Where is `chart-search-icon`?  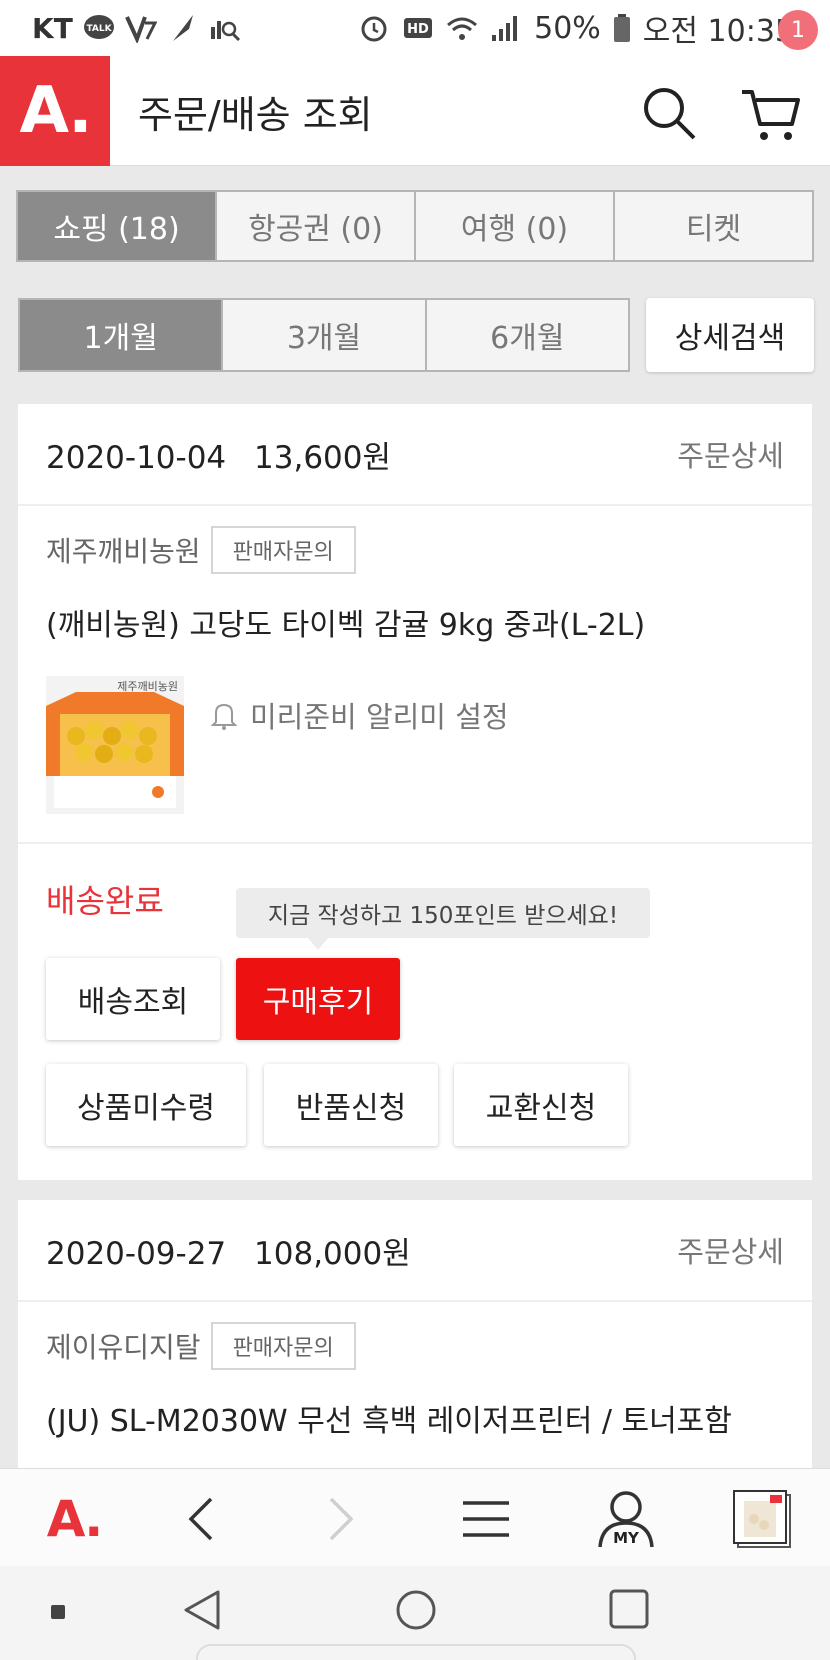 chart-search-icon is located at coordinates (225, 31).